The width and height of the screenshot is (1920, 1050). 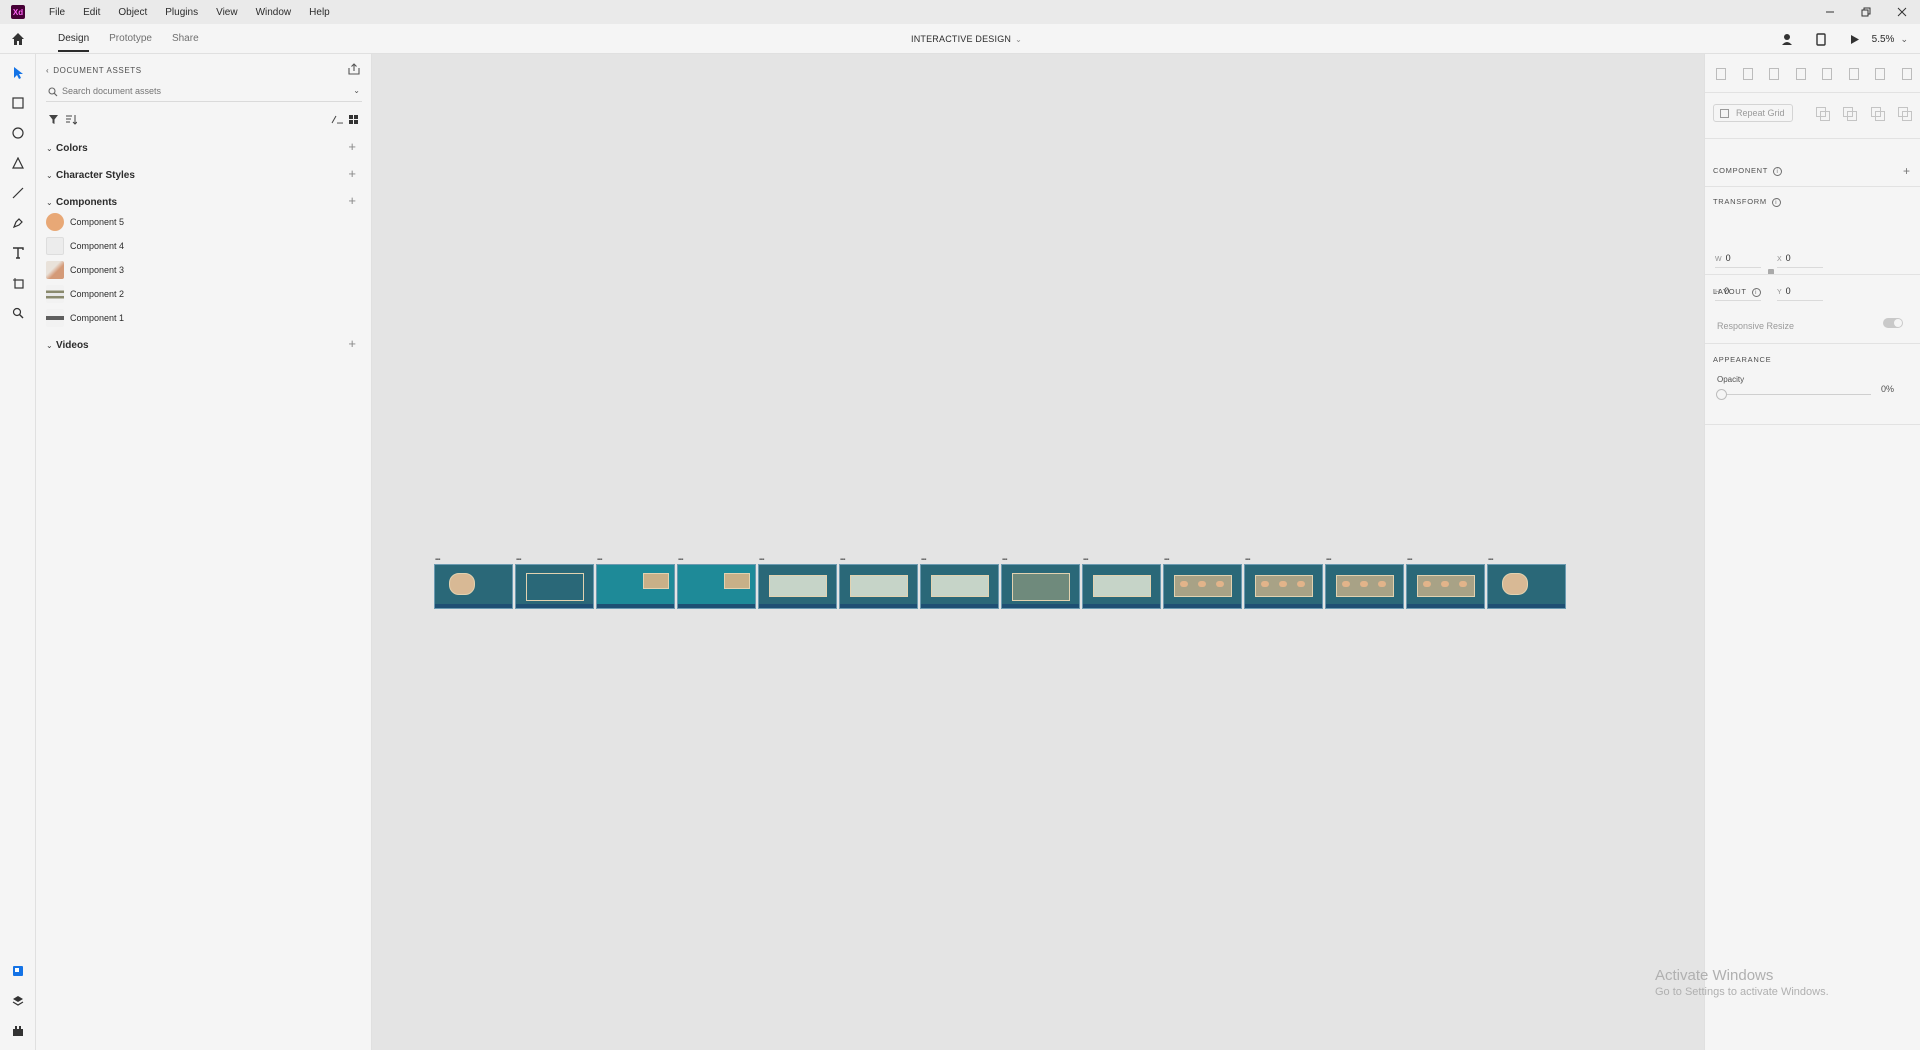 What do you see at coordinates (204, 294) in the screenshot?
I see `list-item: Component 2` at bounding box center [204, 294].